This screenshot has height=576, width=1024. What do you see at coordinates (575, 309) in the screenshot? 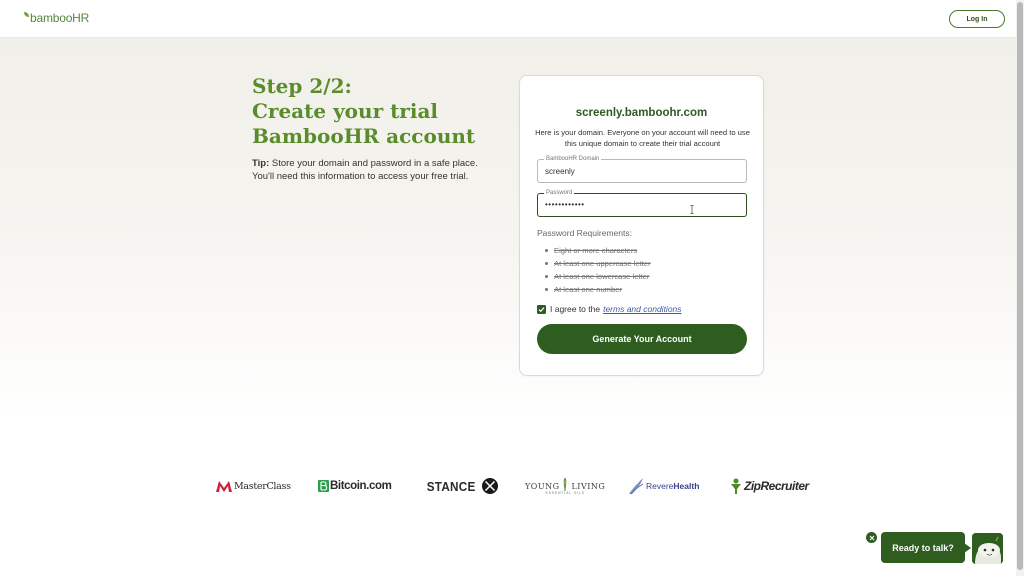
I see `terms-agreement-text: I agree to the` at bounding box center [575, 309].